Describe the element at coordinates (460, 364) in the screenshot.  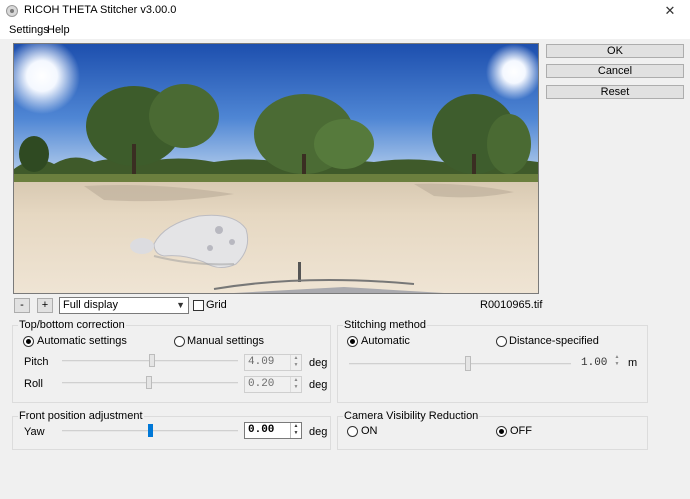
I see `distance-slider-track` at that location.